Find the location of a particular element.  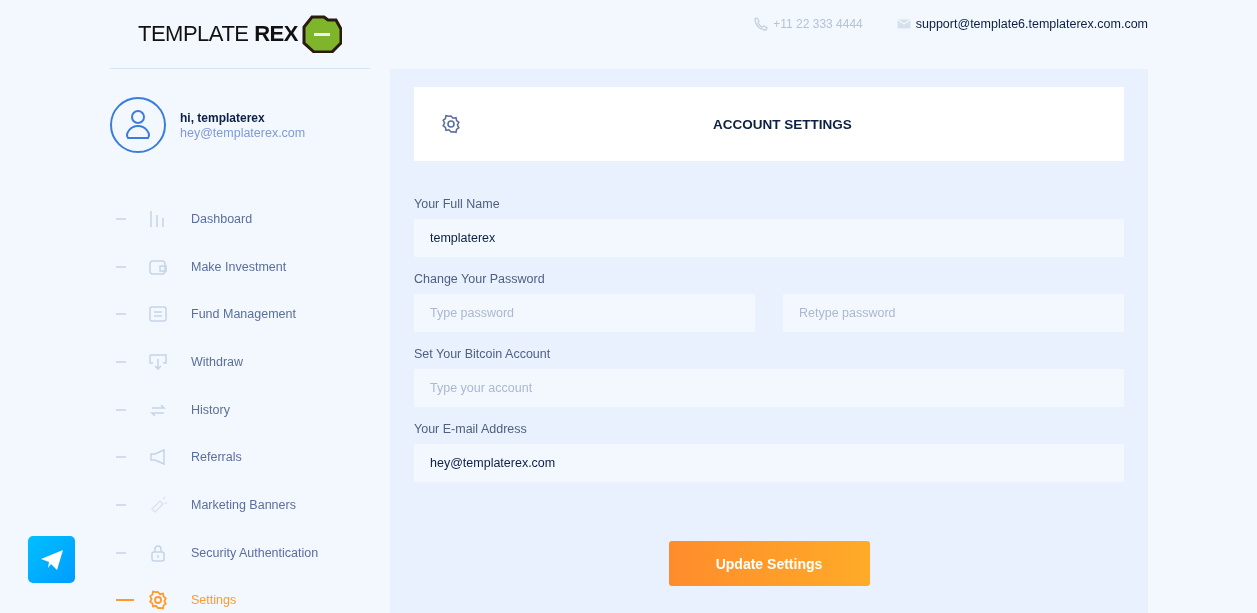

sidebar-item: Withdraw is located at coordinates (240, 362).